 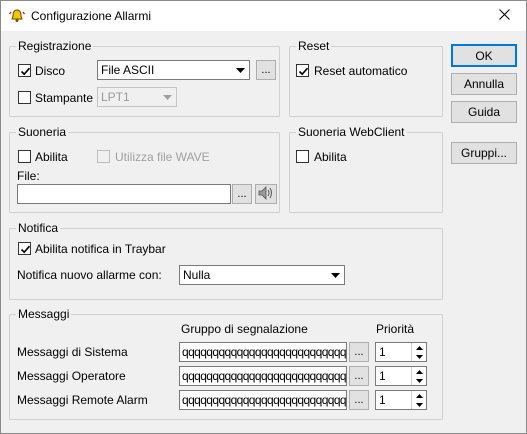 I want to click on notifica-legend: Notifica, so click(x=38, y=228).